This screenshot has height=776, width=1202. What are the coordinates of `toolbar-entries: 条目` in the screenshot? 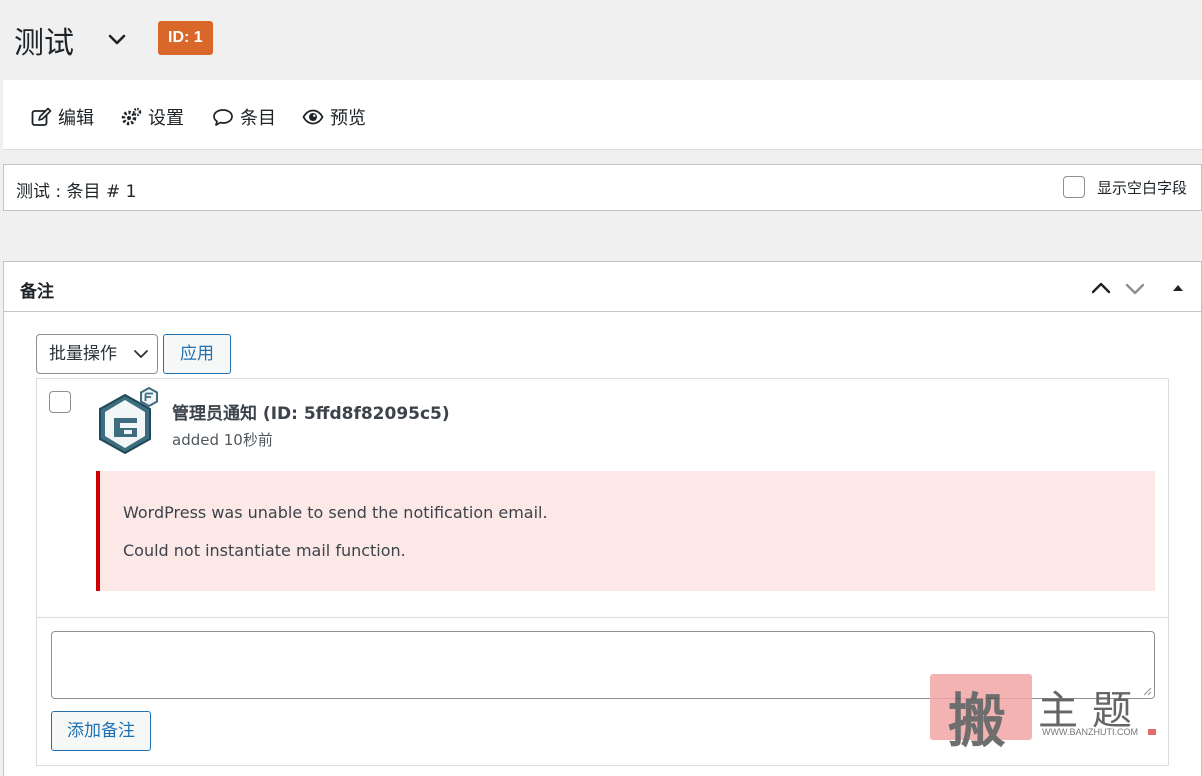 It's located at (244, 117).